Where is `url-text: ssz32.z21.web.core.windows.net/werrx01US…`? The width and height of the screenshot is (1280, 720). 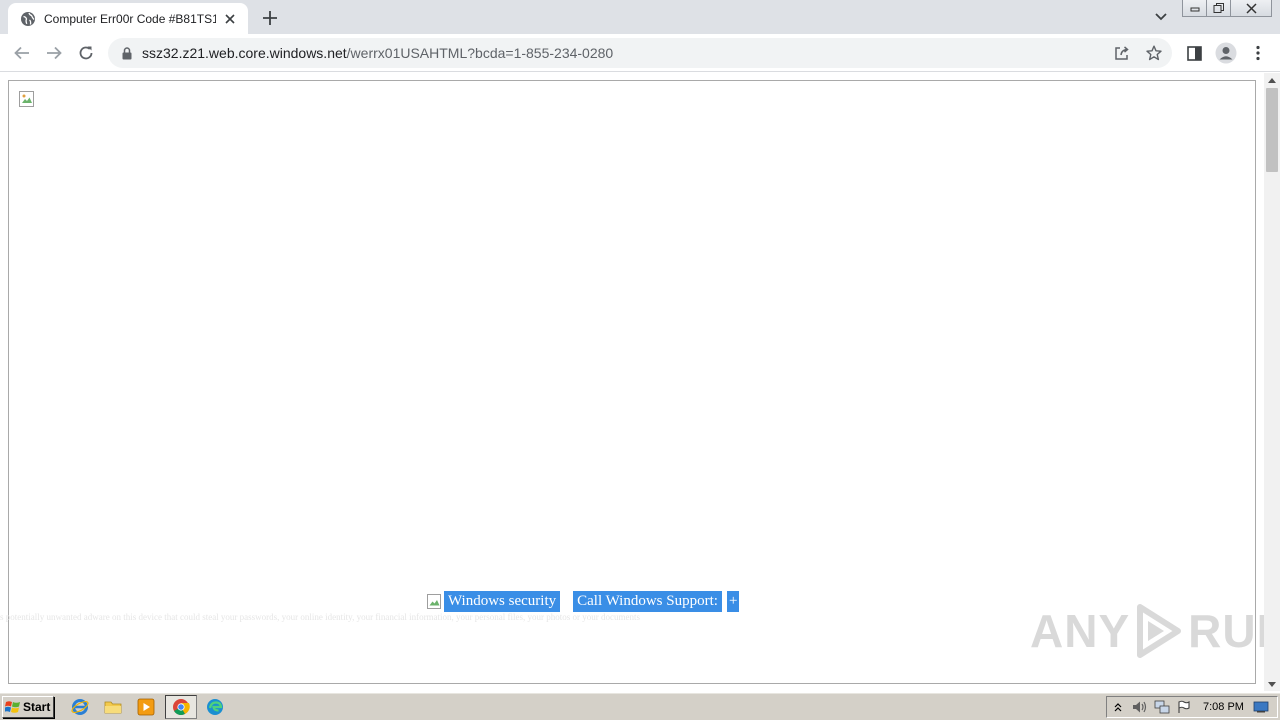
url-text: ssz32.z21.web.core.windows.net/werrx01US… is located at coordinates (377, 53).